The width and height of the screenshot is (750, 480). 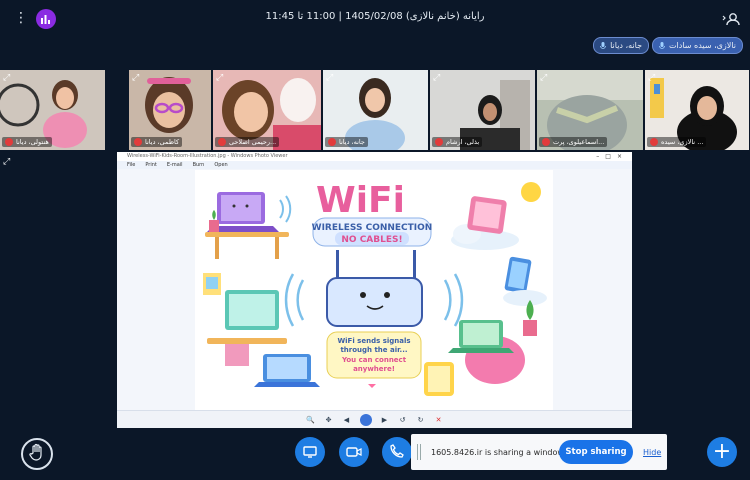 I want to click on raise-hand-button, so click(x=37, y=454).